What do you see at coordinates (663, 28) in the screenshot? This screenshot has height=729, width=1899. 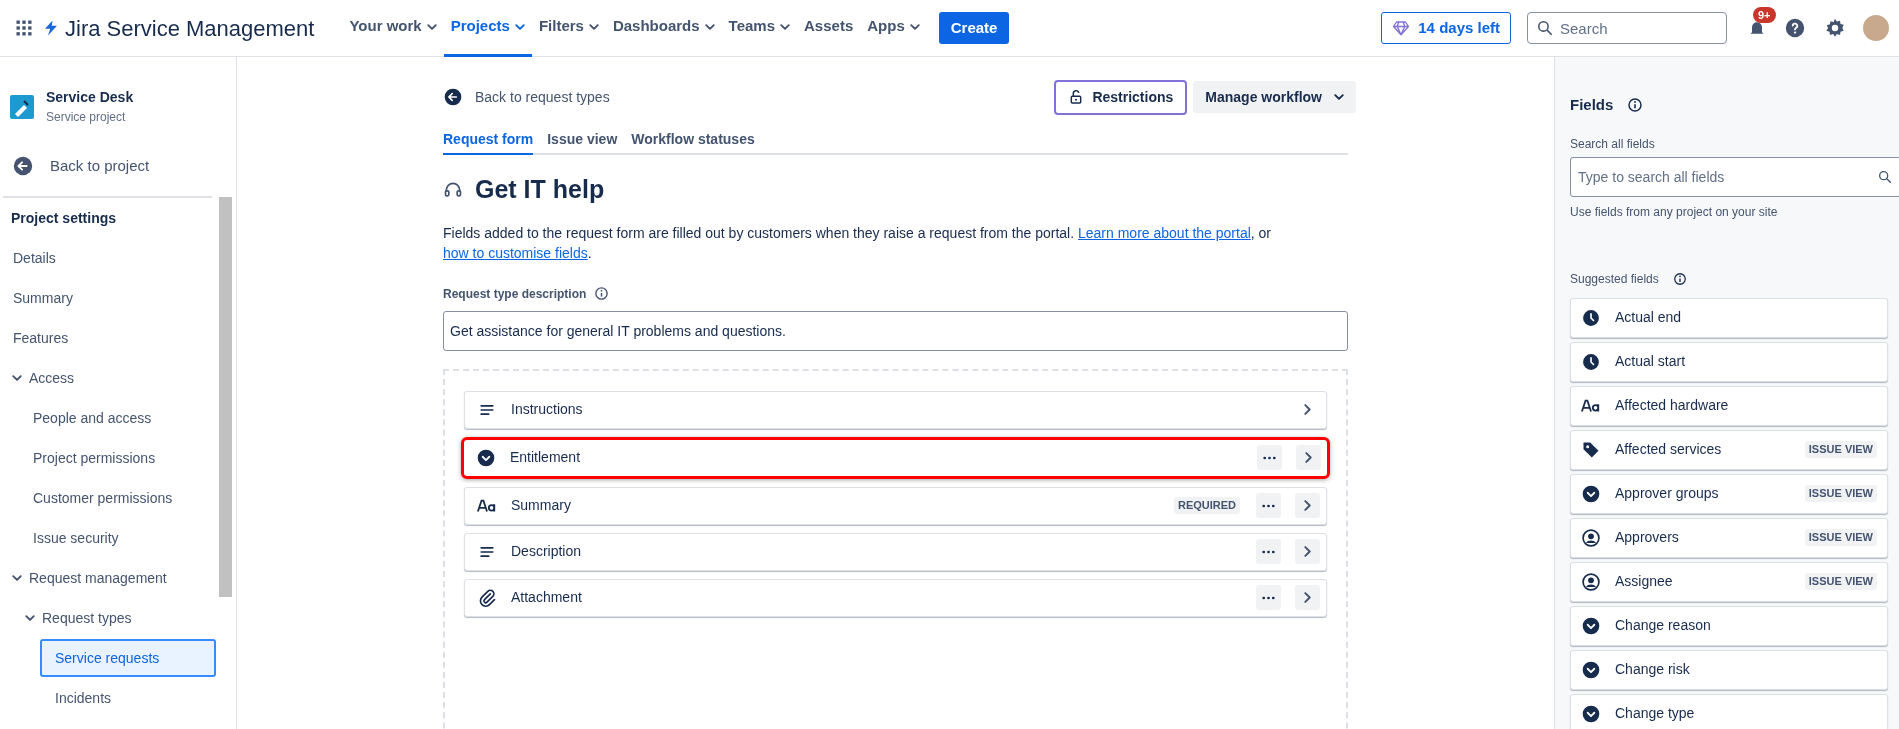 I see `nav-item: Dashboards` at bounding box center [663, 28].